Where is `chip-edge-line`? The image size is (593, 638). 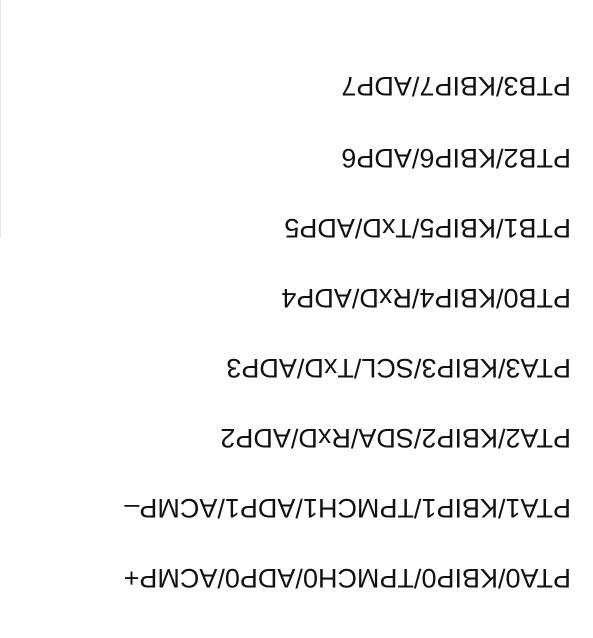
chip-edge-line is located at coordinates (0, 119).